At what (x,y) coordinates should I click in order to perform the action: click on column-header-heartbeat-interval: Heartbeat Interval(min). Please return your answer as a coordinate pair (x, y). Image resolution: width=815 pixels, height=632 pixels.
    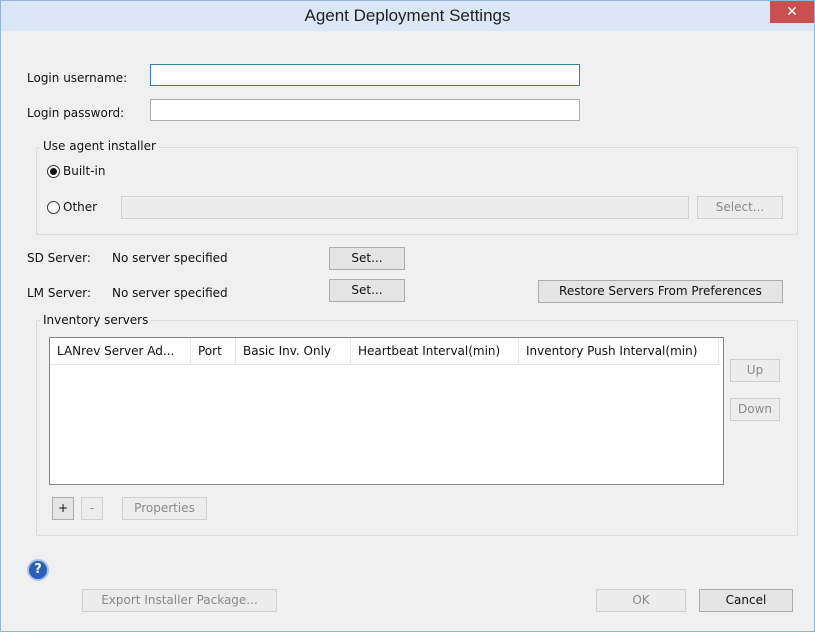
    Looking at the image, I should click on (435, 351).